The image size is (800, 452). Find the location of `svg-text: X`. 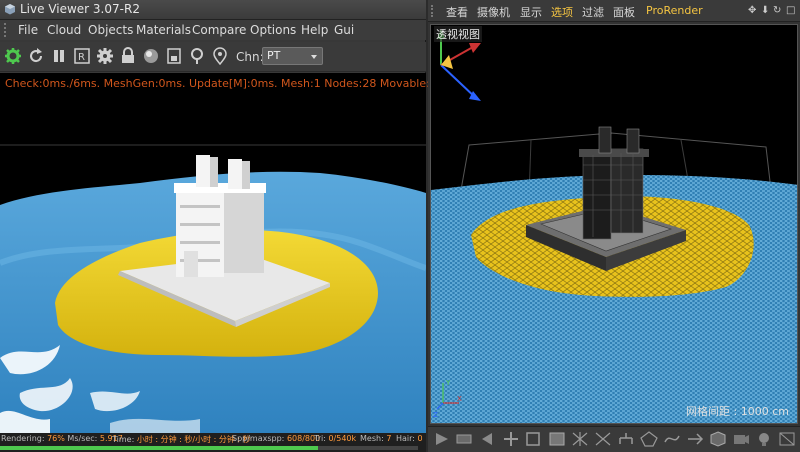

svg-text: X is located at coordinates (459, 399).